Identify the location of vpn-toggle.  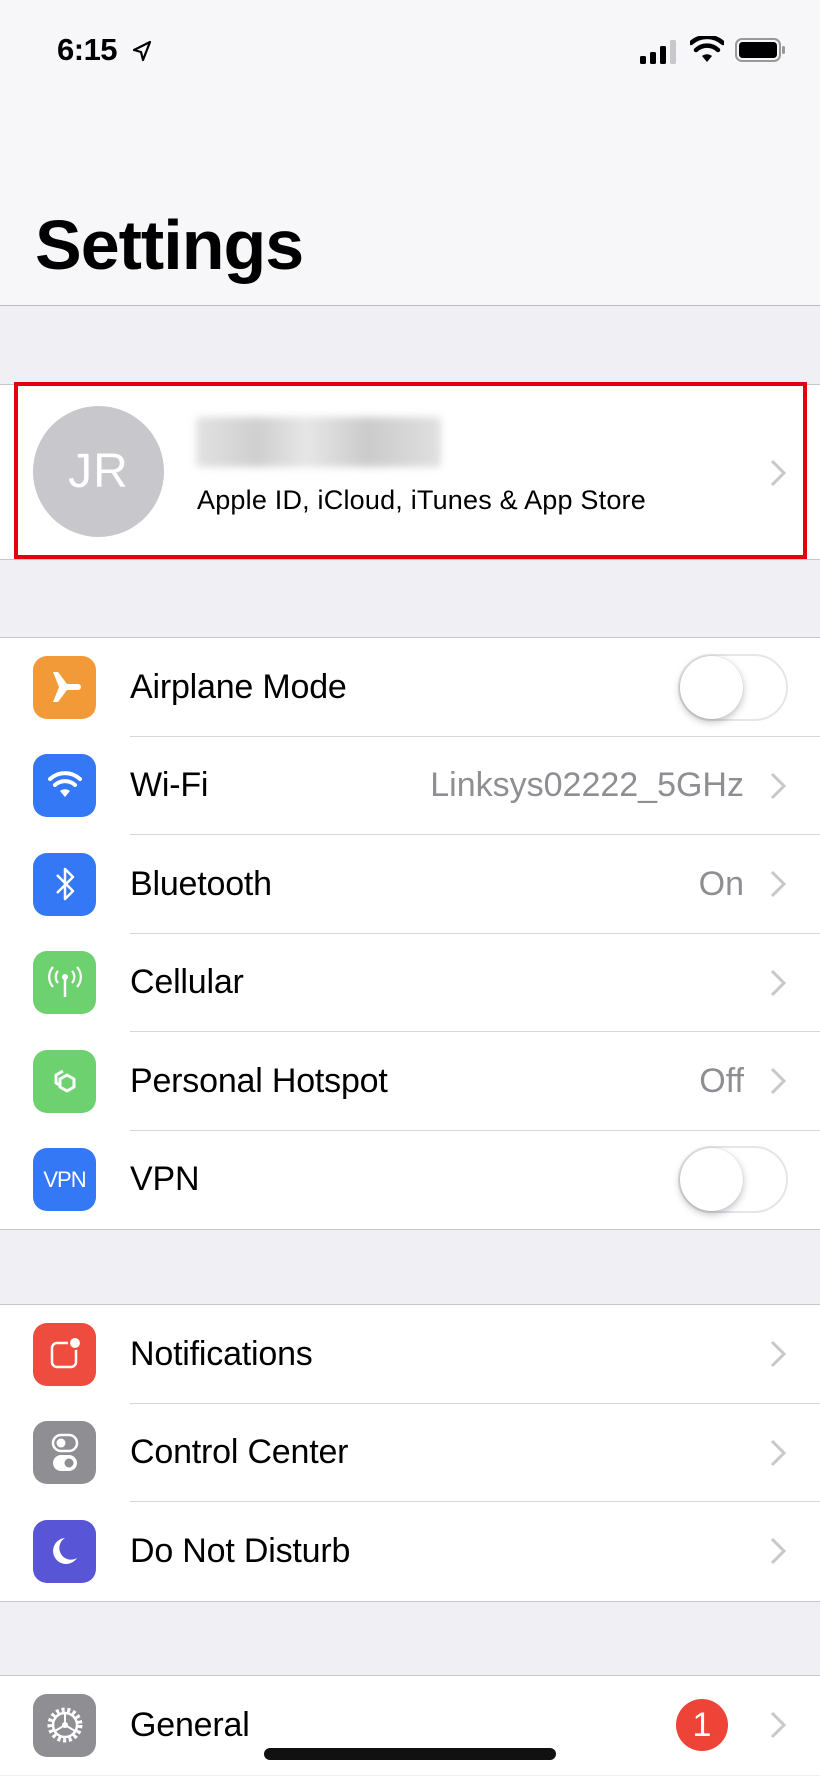
(733, 1180).